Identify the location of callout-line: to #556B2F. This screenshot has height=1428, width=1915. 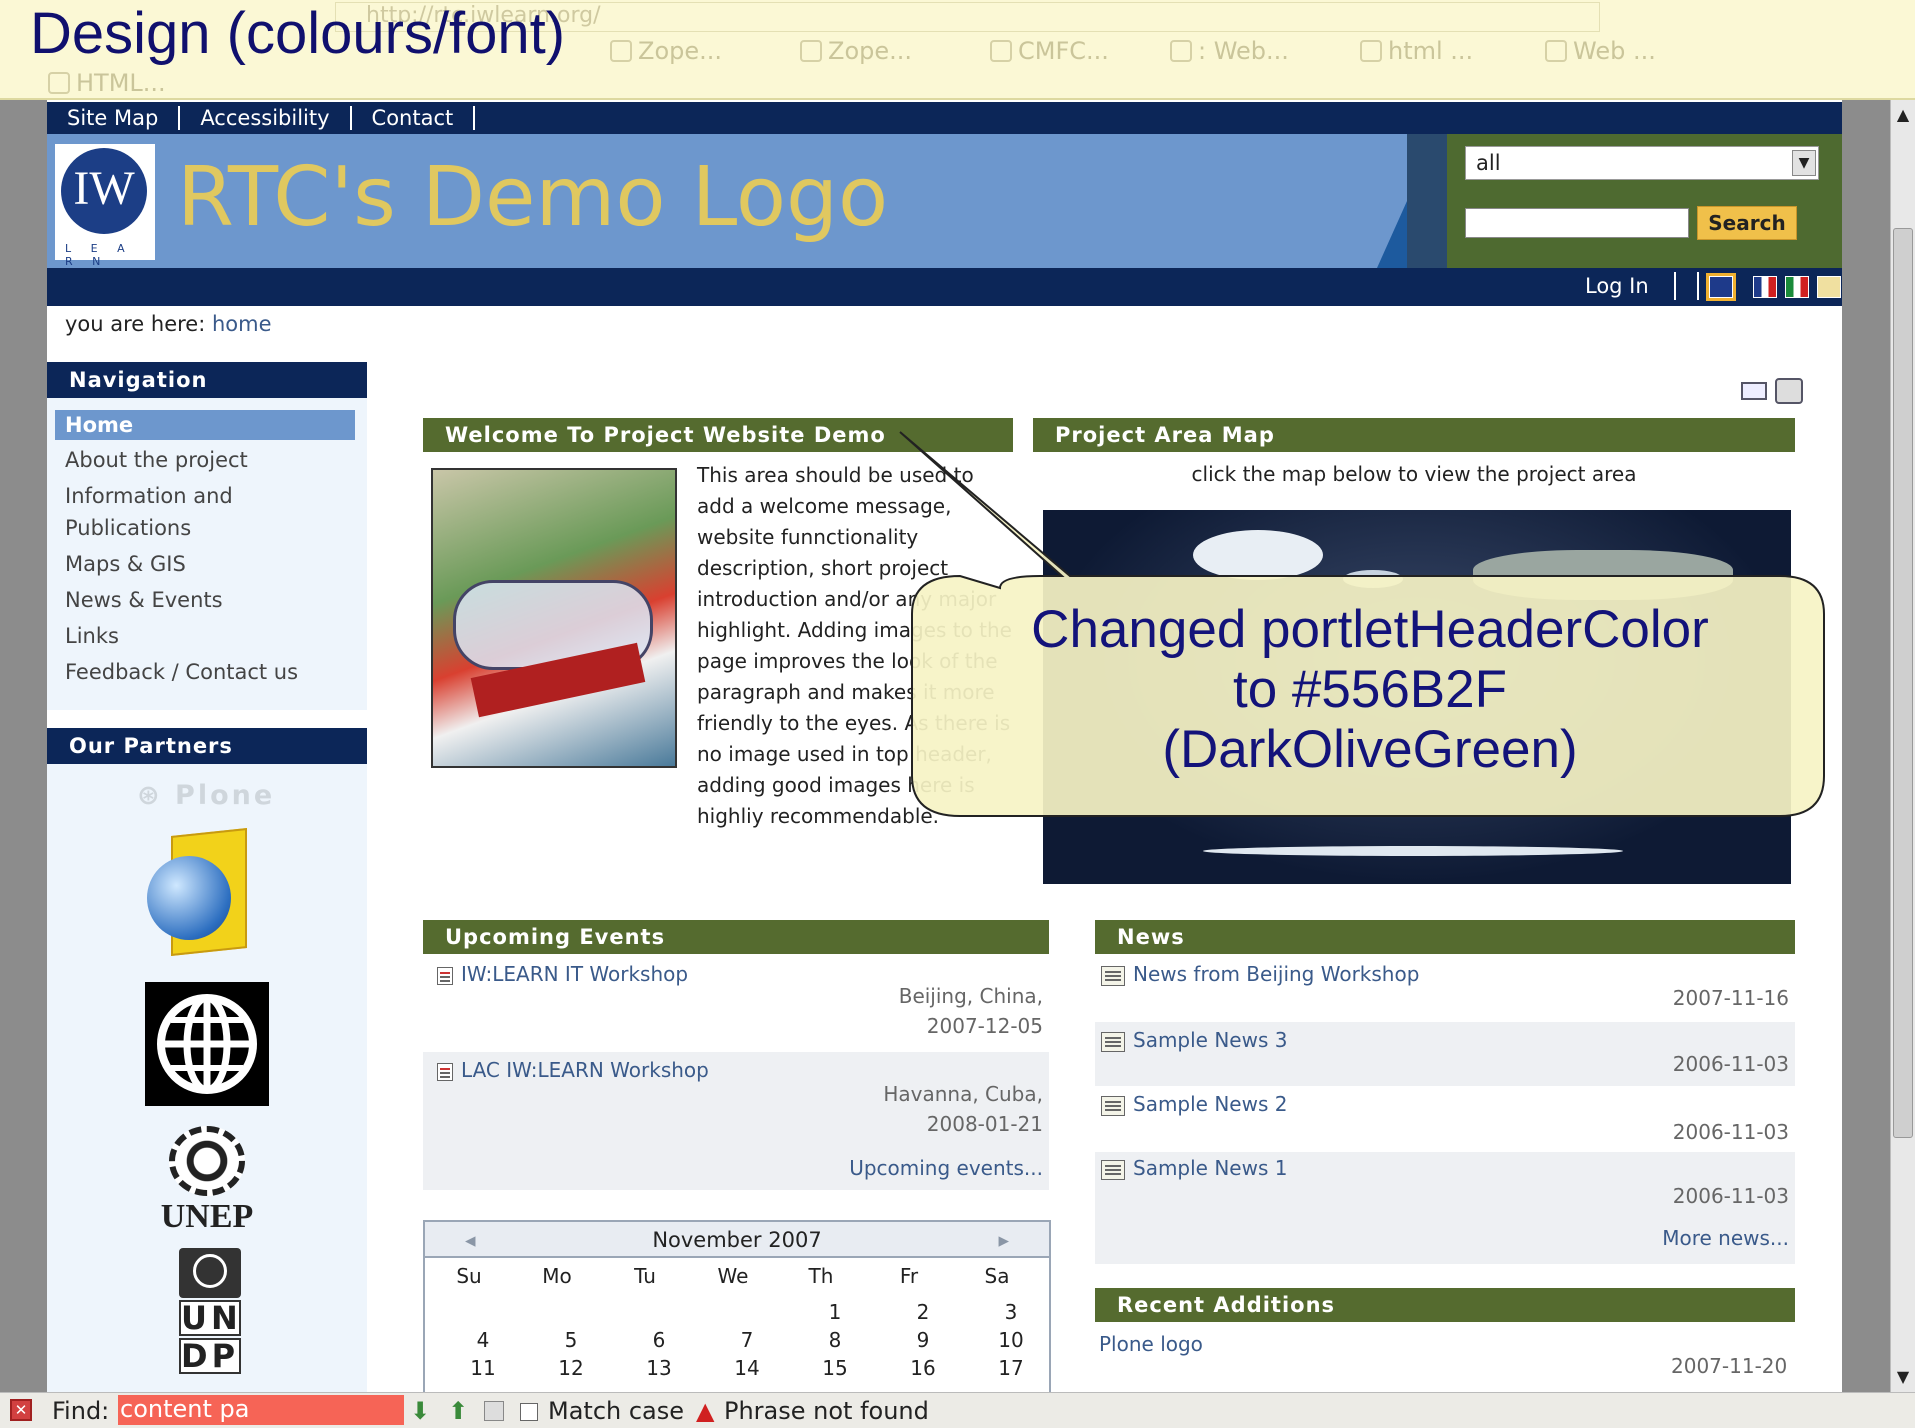
(1370, 689).